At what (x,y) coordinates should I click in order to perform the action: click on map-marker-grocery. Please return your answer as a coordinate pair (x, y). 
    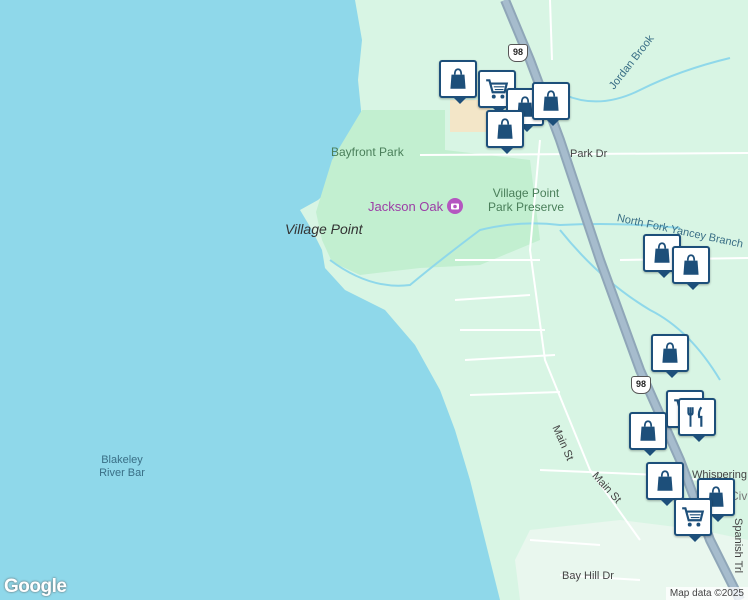
    Looking at the image, I should click on (693, 520).